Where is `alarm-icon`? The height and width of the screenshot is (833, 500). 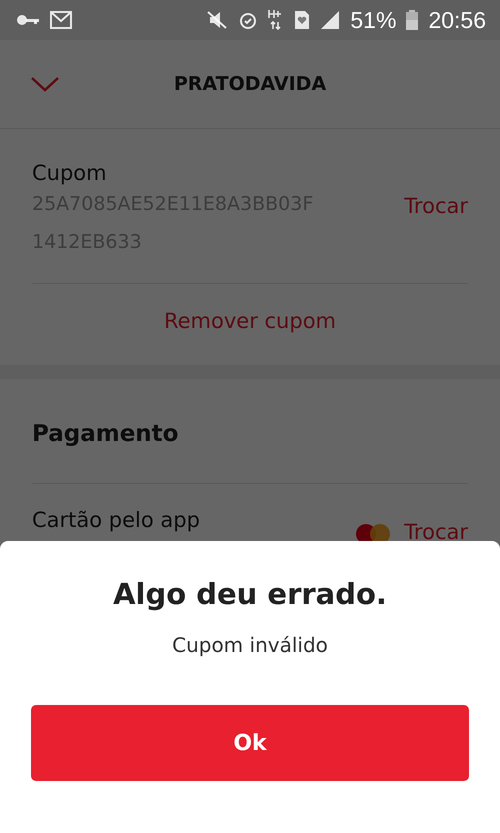
alarm-icon is located at coordinates (248, 20).